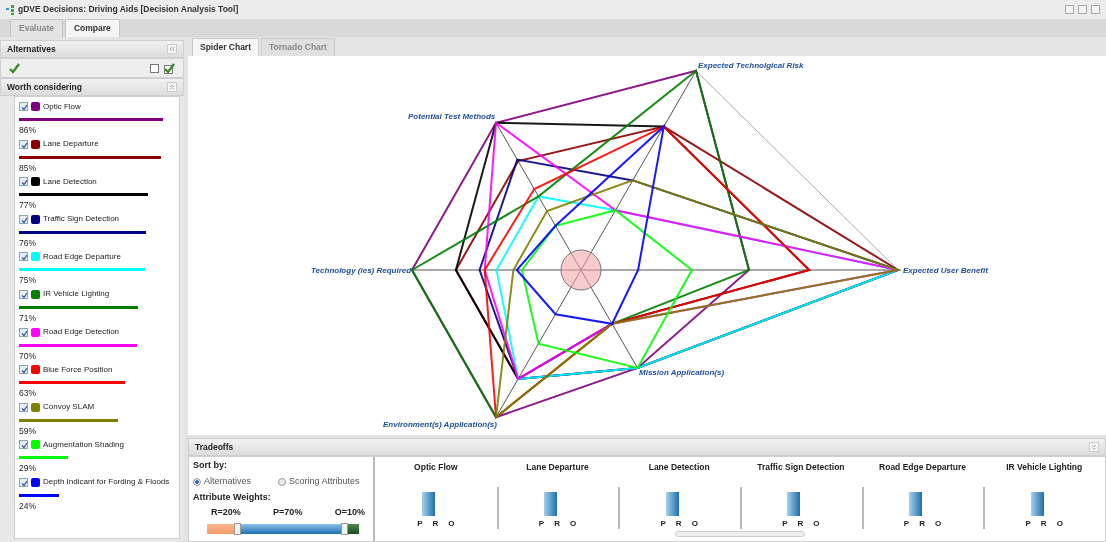  What do you see at coordinates (945, 271) in the screenshot?
I see `axis-label: Expected User Benefit` at bounding box center [945, 271].